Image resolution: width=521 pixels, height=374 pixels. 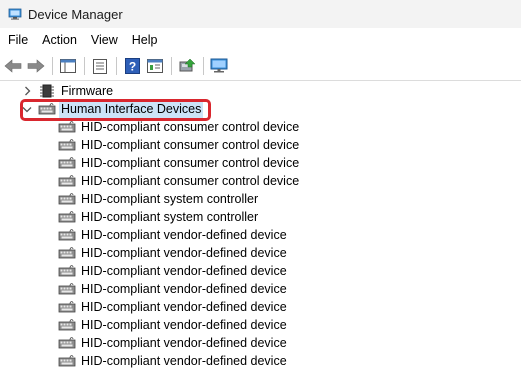 I want to click on collapse-chevron-icon, so click(x=27, y=109).